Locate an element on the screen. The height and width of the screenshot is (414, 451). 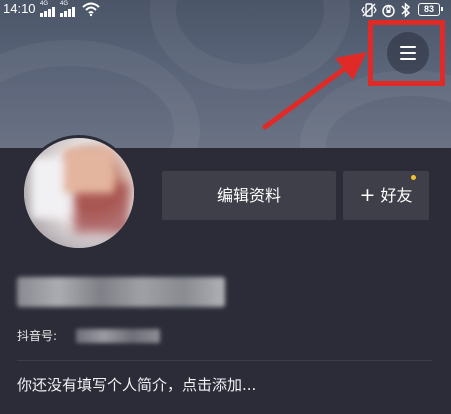
plus-icon: + is located at coordinates (367, 195).